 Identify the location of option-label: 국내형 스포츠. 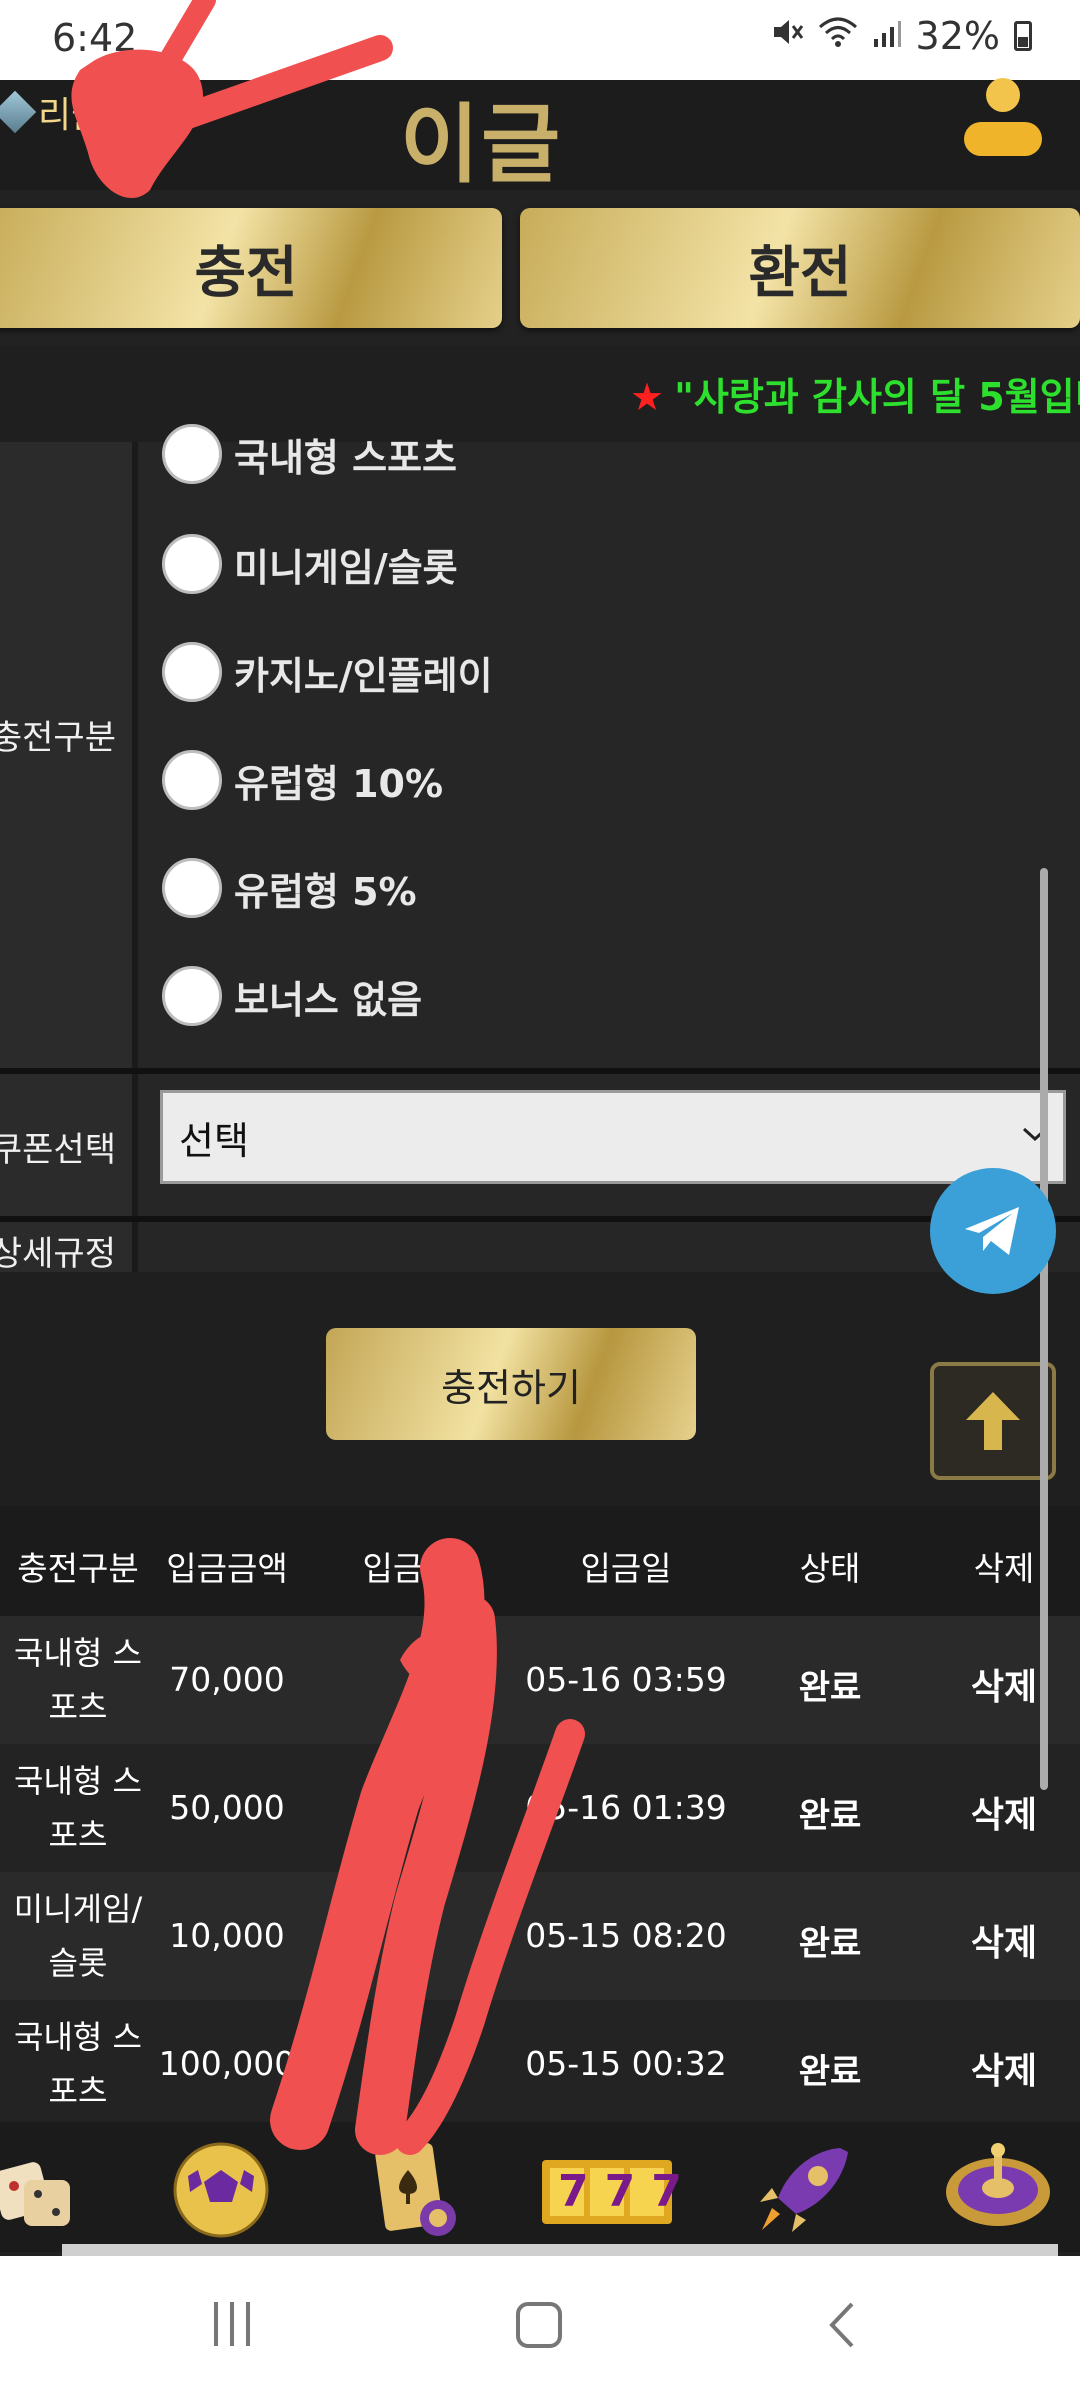
(345, 457).